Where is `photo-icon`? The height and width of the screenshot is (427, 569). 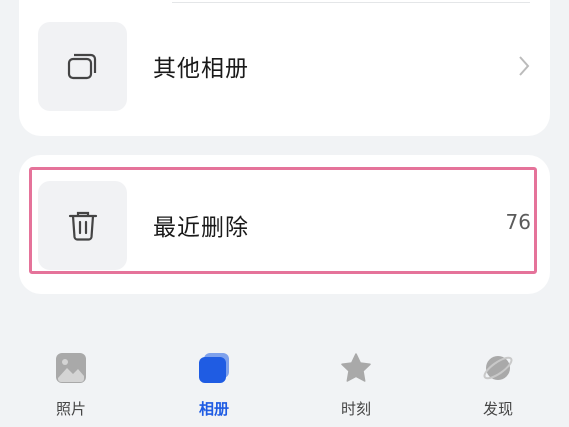
photo-icon is located at coordinates (71, 368).